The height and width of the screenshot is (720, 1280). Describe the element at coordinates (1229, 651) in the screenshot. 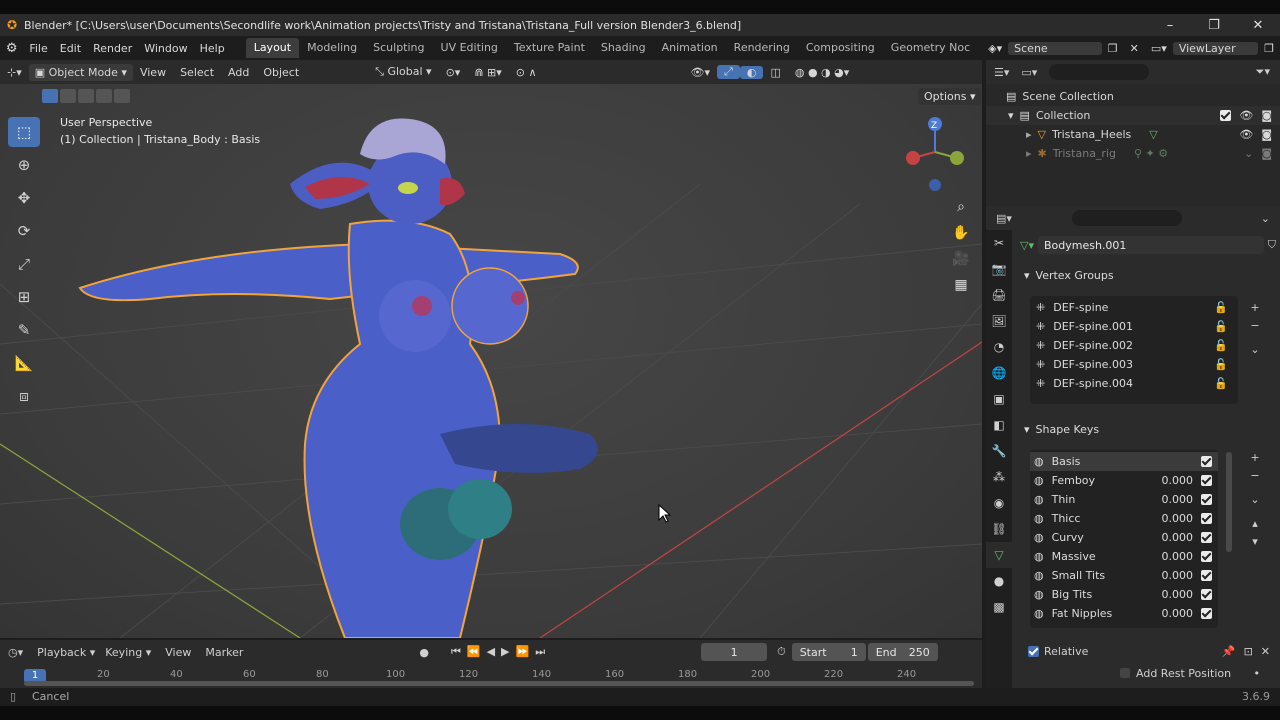

I see `pin-icon: 📌` at that location.